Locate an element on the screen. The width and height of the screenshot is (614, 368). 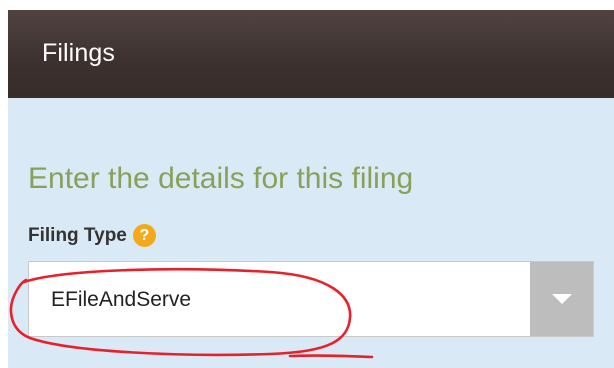
question-circle-icon: ? is located at coordinates (144, 235).